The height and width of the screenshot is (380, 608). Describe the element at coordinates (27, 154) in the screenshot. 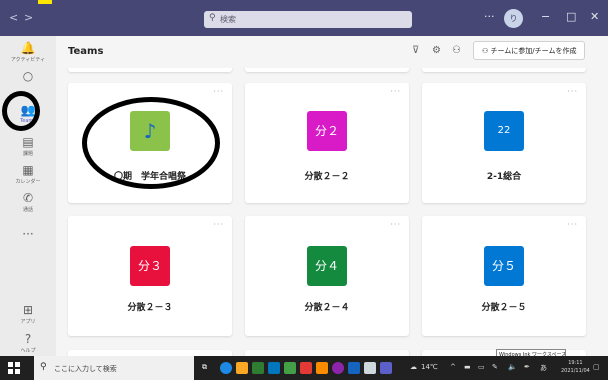

I see `rail-item-label: 課題` at that location.